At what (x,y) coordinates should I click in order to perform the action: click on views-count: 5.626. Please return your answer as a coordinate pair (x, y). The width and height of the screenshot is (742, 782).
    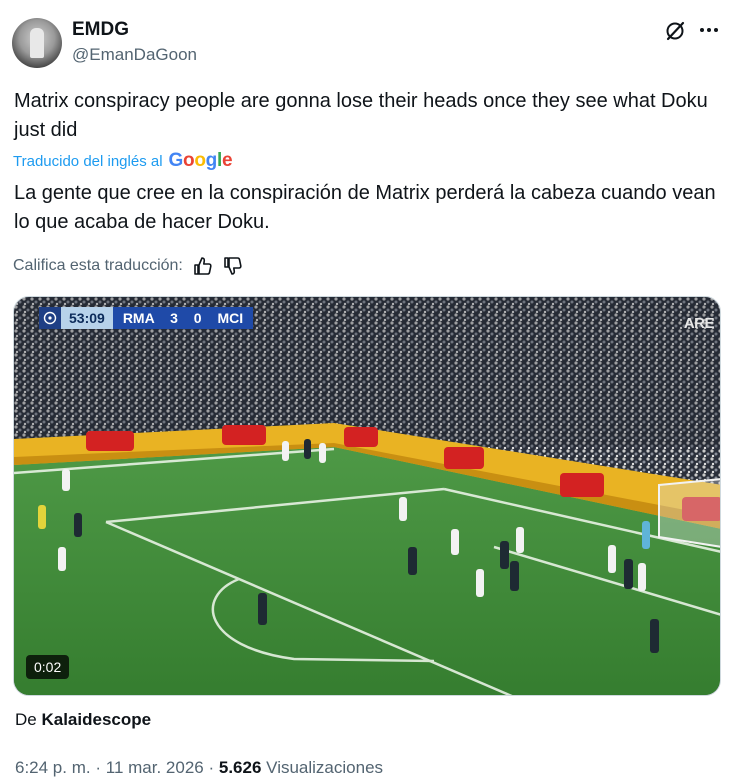
    Looking at the image, I should click on (240, 767).